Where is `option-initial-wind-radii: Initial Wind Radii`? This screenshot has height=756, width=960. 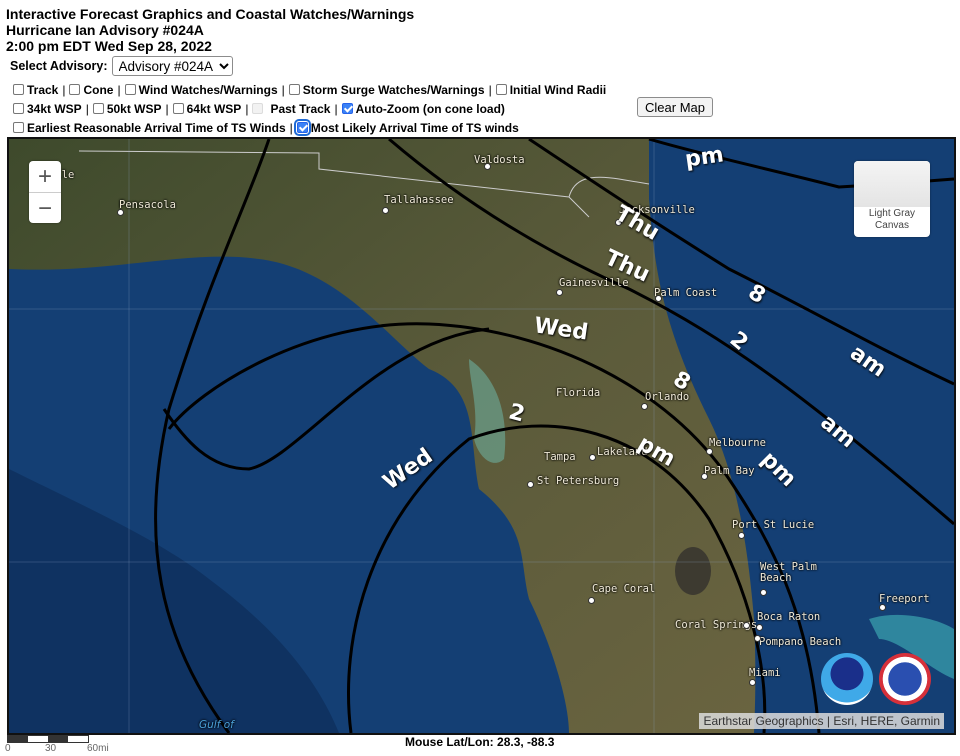 option-initial-wind-radii: Initial Wind Radii is located at coordinates (551, 90).